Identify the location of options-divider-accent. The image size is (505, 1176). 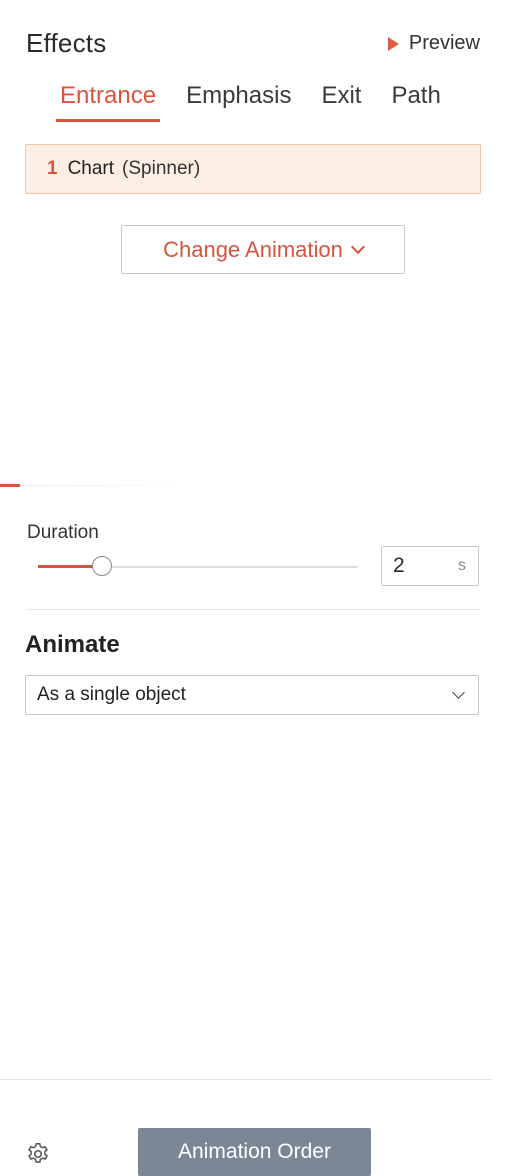
(10, 485).